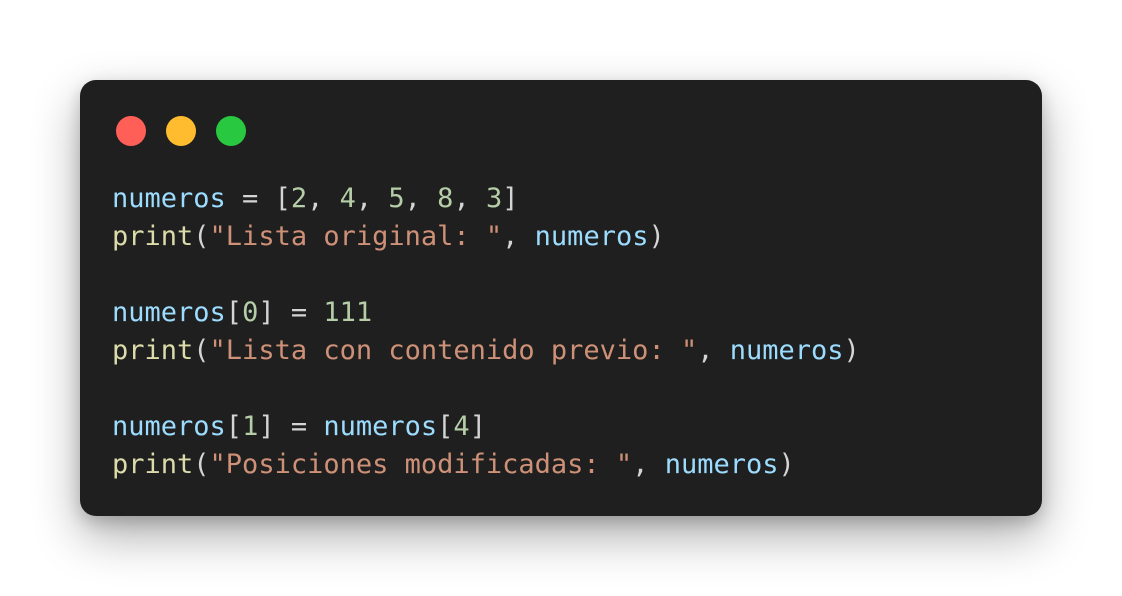 This screenshot has width=1122, height=596. I want to click on code-token-str: "Lista con contenido previo: ", so click(453, 350).